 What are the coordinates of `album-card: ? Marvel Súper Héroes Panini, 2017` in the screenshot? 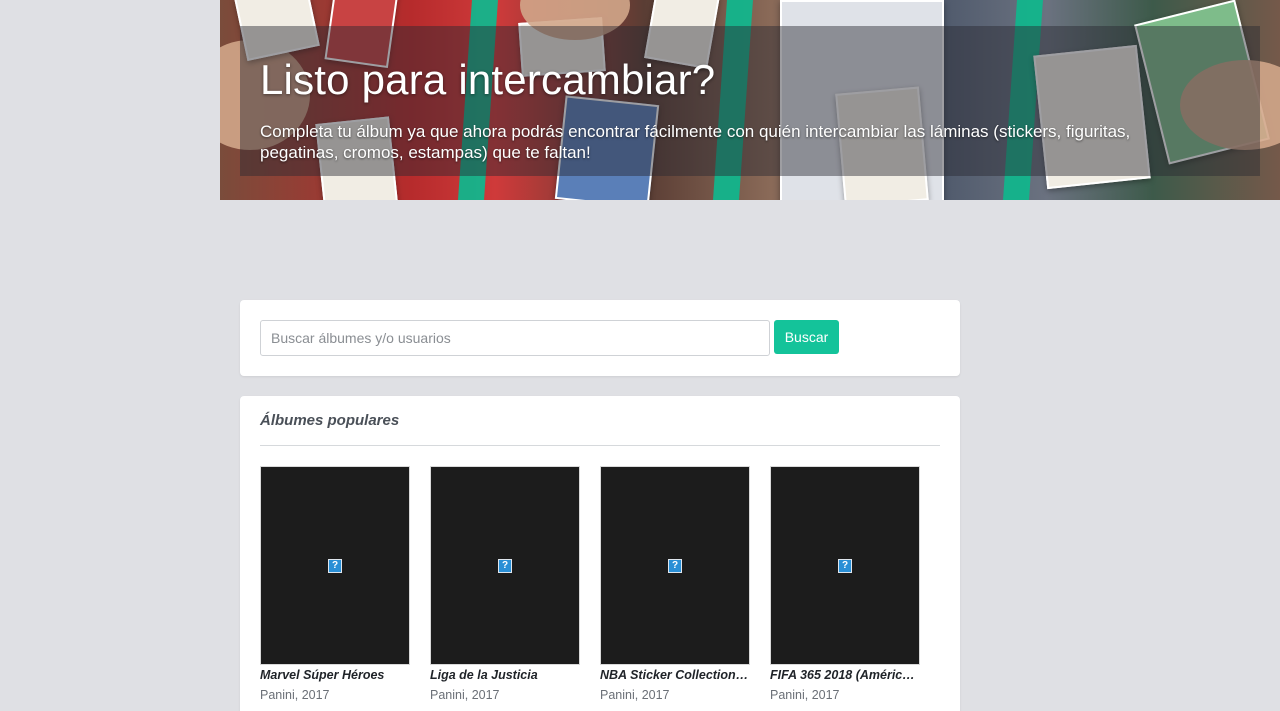 It's located at (335, 584).